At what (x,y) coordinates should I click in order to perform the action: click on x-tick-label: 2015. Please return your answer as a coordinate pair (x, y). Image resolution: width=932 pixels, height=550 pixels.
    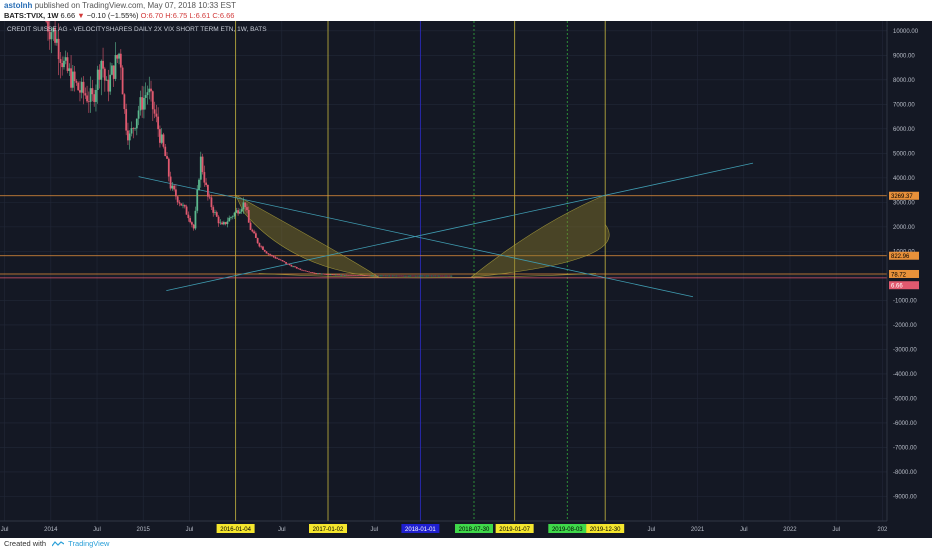
    Looking at the image, I should click on (144, 530).